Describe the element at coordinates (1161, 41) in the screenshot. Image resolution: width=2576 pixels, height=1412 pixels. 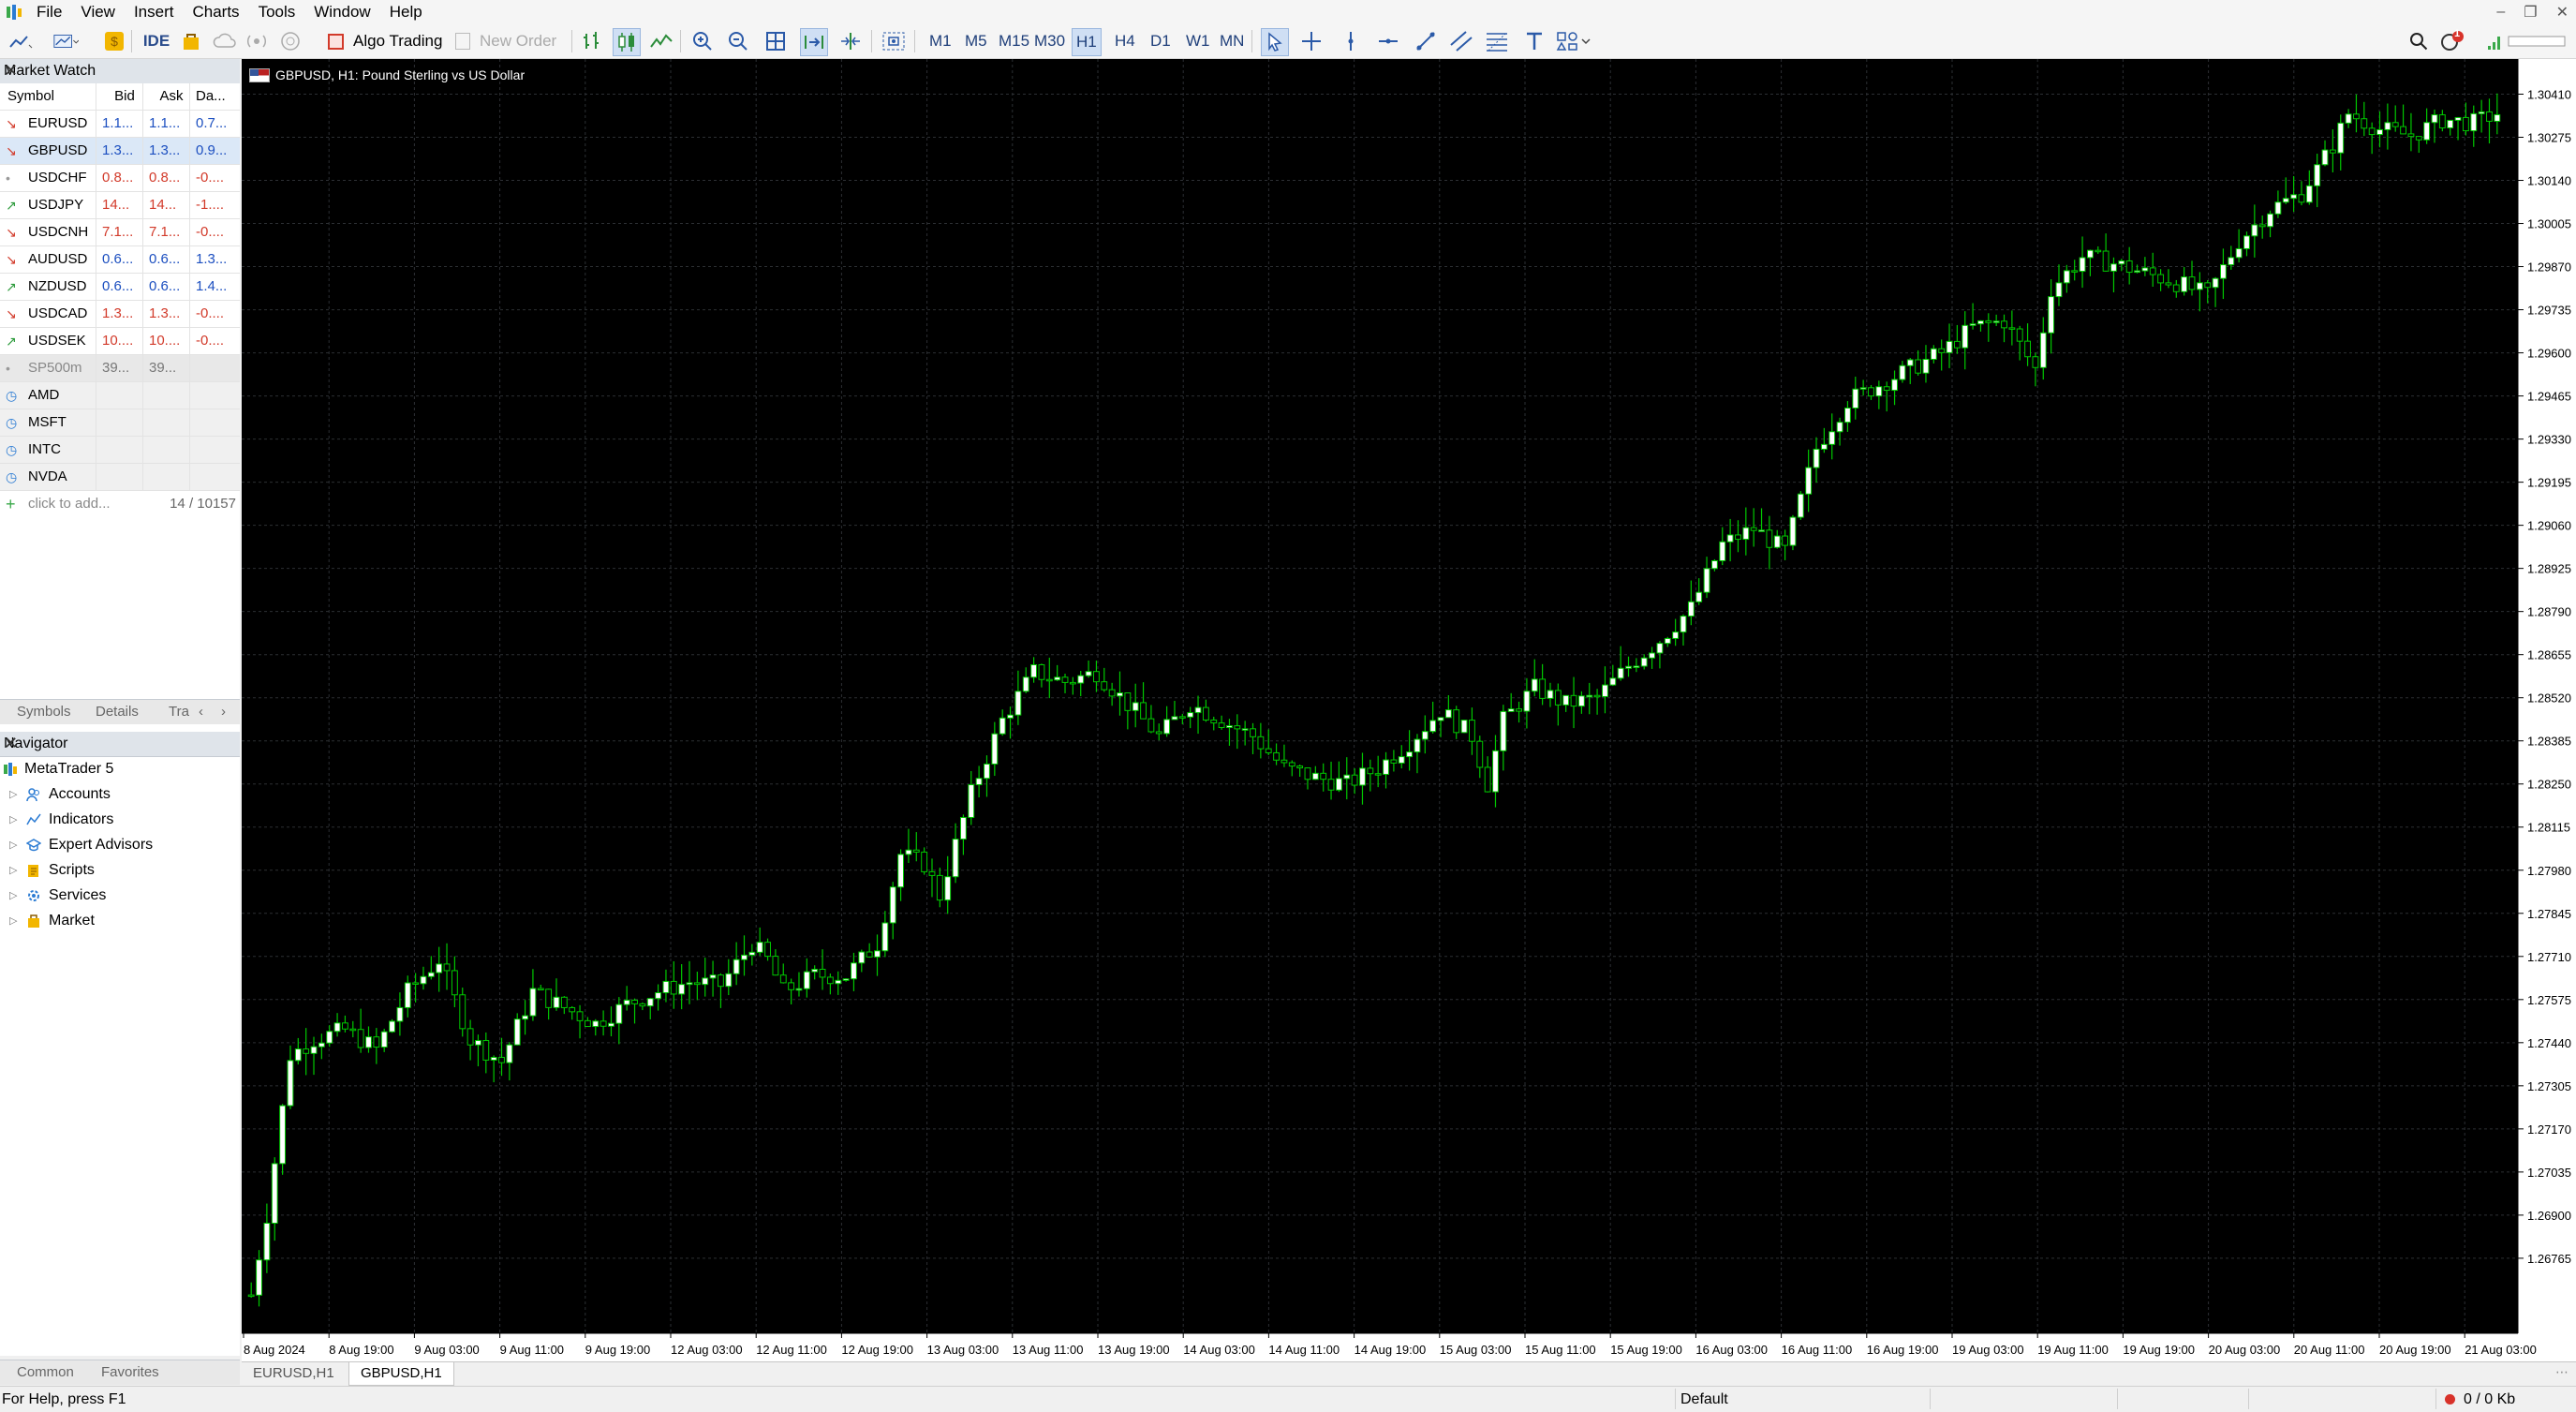
I see `timeframe-d1: D1` at that location.